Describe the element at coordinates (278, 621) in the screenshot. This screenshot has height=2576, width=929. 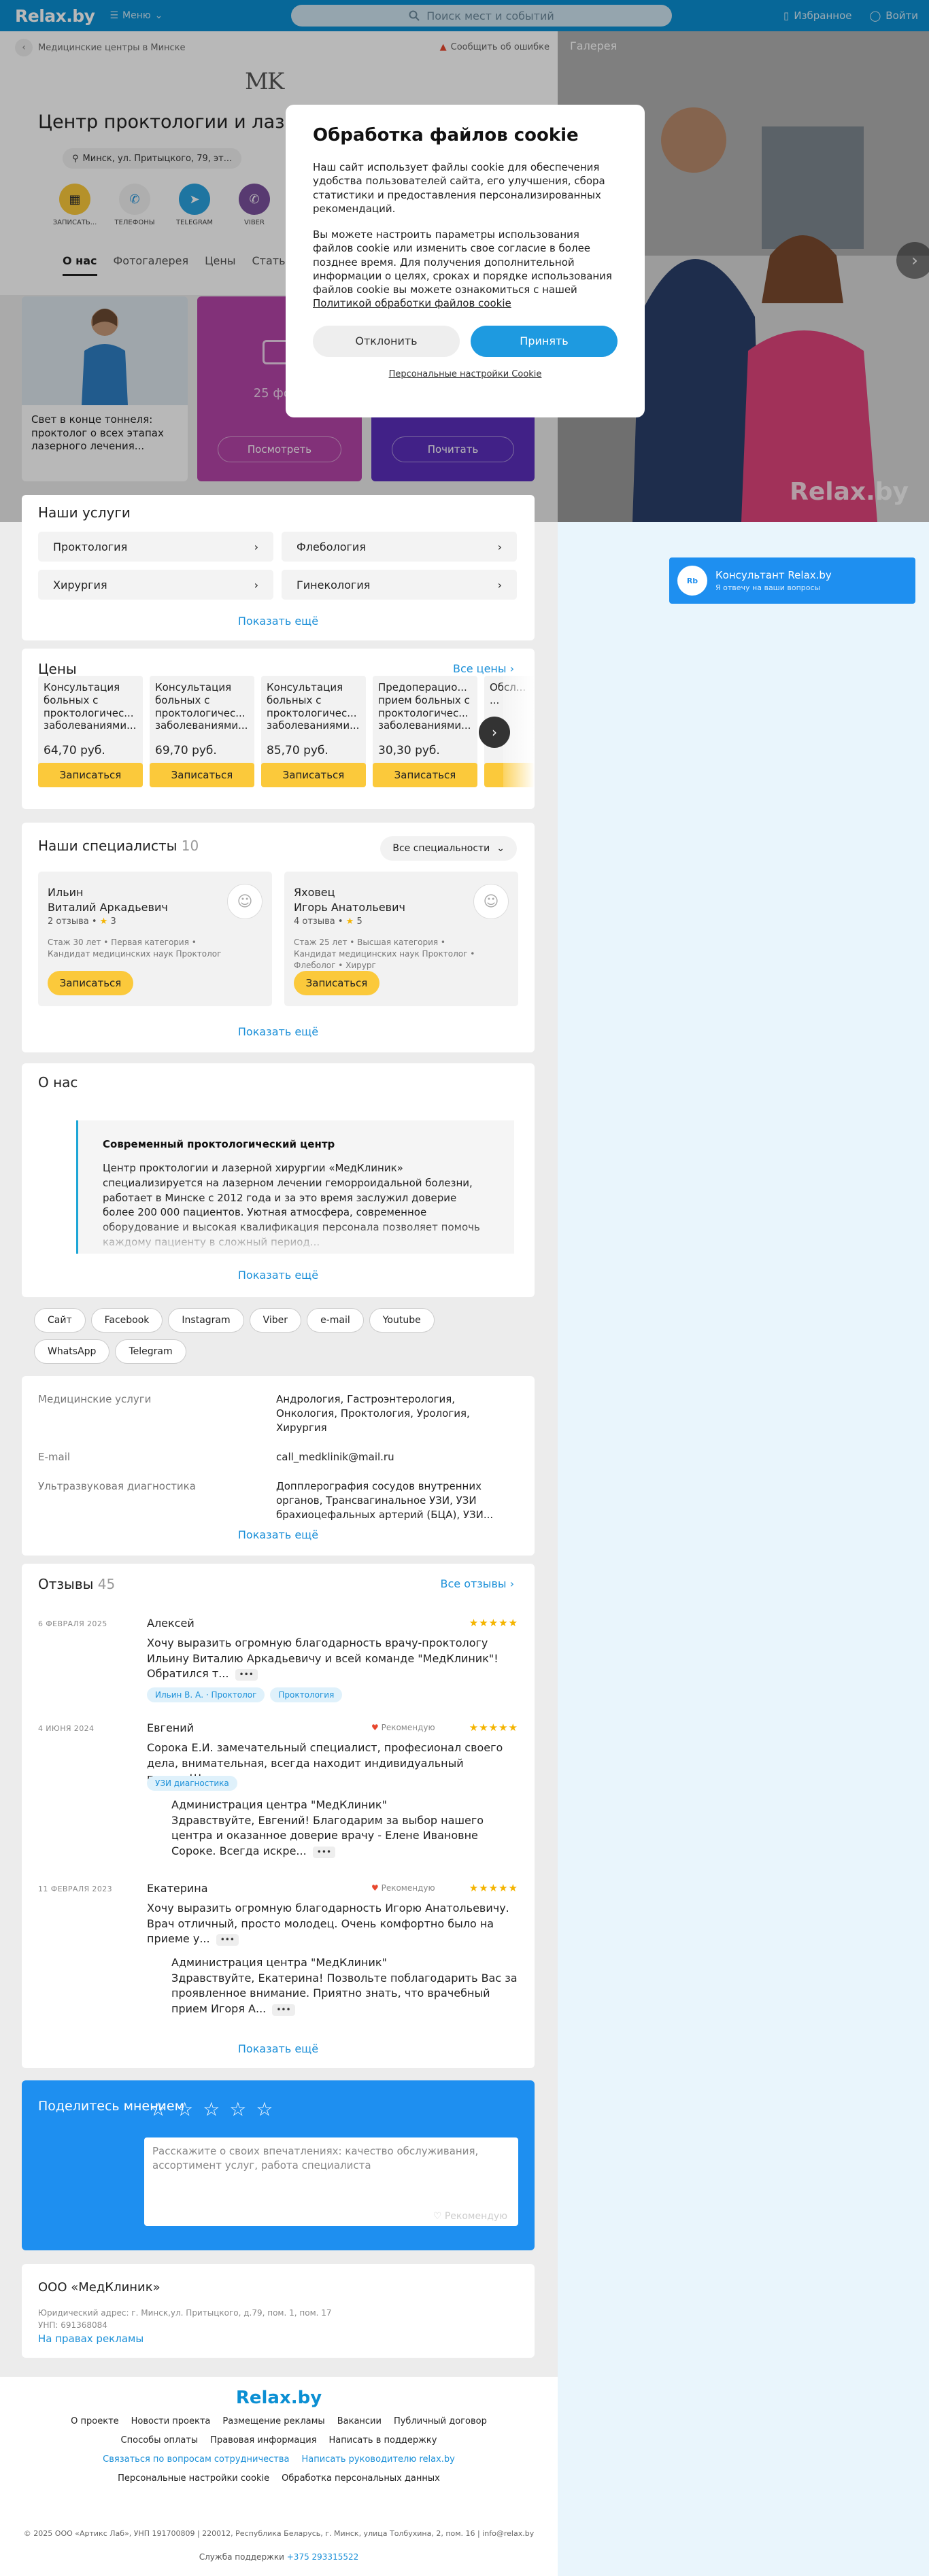
I see `services-more-link: Показать ещё` at that location.